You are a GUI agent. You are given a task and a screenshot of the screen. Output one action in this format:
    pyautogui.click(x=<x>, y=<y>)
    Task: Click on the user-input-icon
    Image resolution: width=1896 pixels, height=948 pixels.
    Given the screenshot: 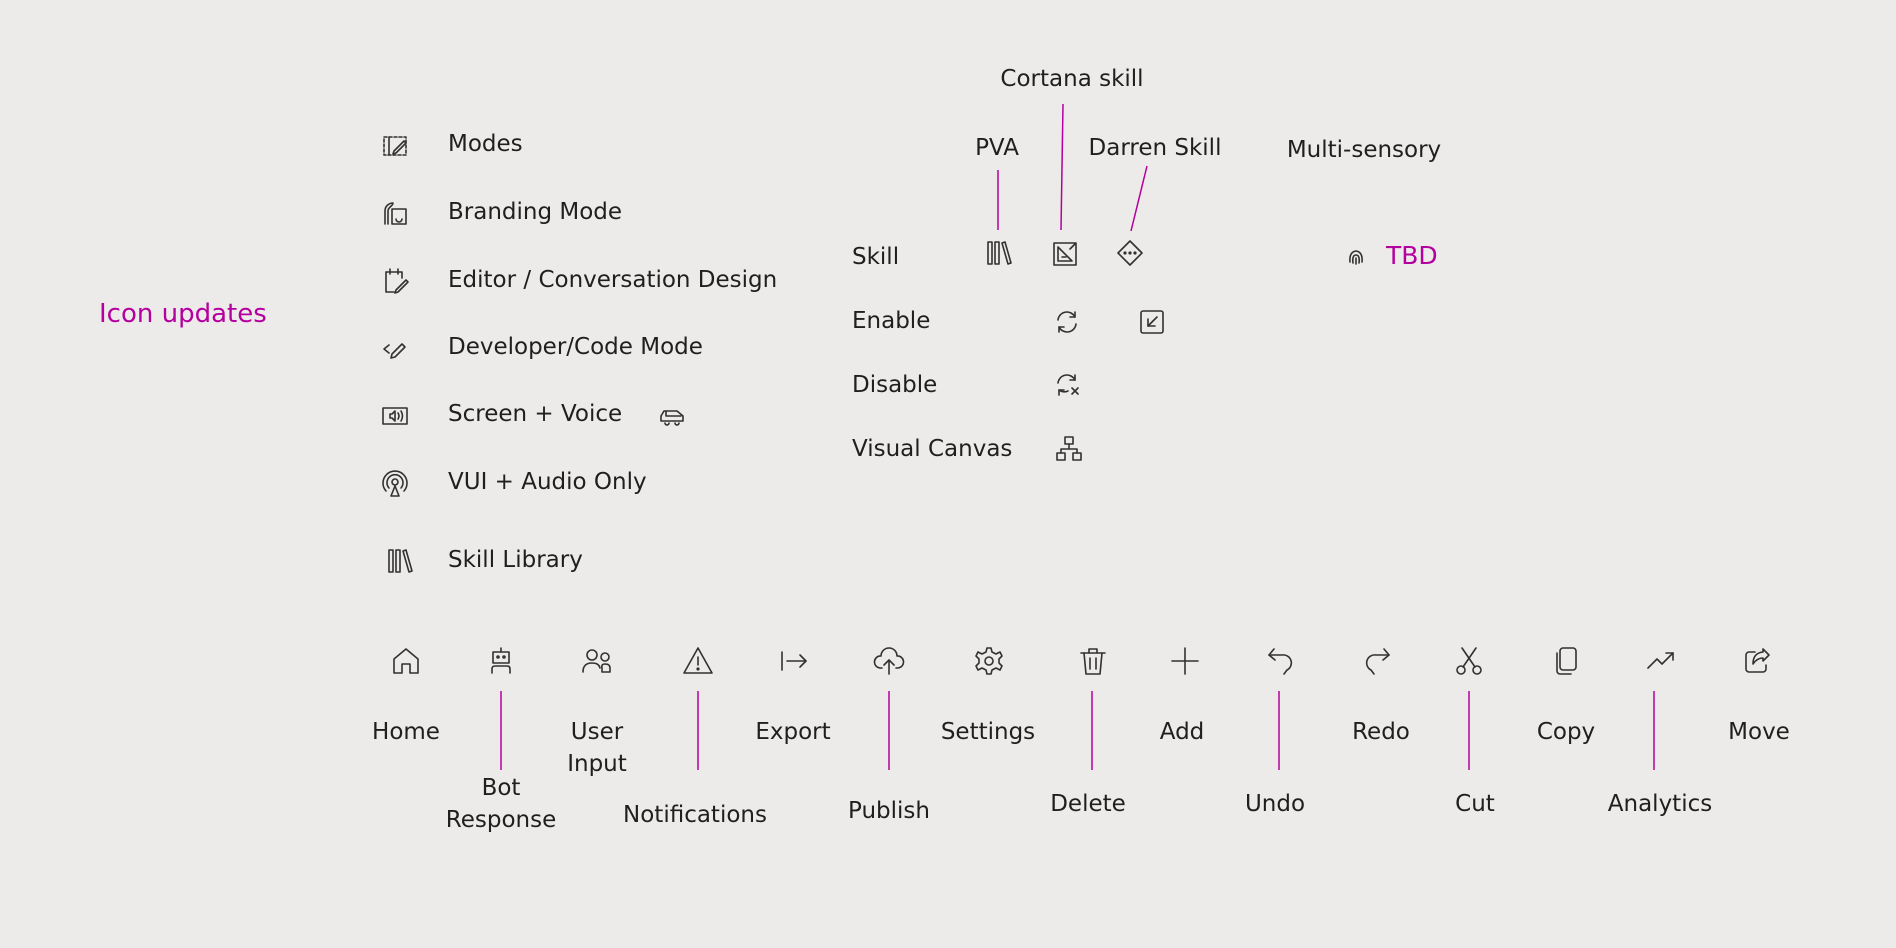 What is the action you would take?
    pyautogui.click(x=597, y=661)
    